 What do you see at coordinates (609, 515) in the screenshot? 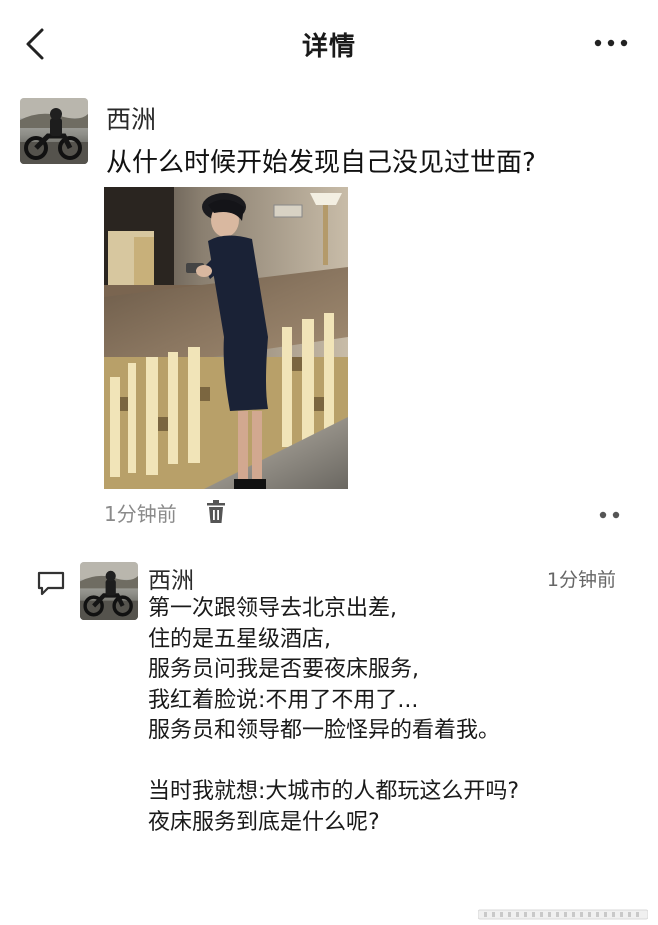
I see `more-dots-icon` at bounding box center [609, 515].